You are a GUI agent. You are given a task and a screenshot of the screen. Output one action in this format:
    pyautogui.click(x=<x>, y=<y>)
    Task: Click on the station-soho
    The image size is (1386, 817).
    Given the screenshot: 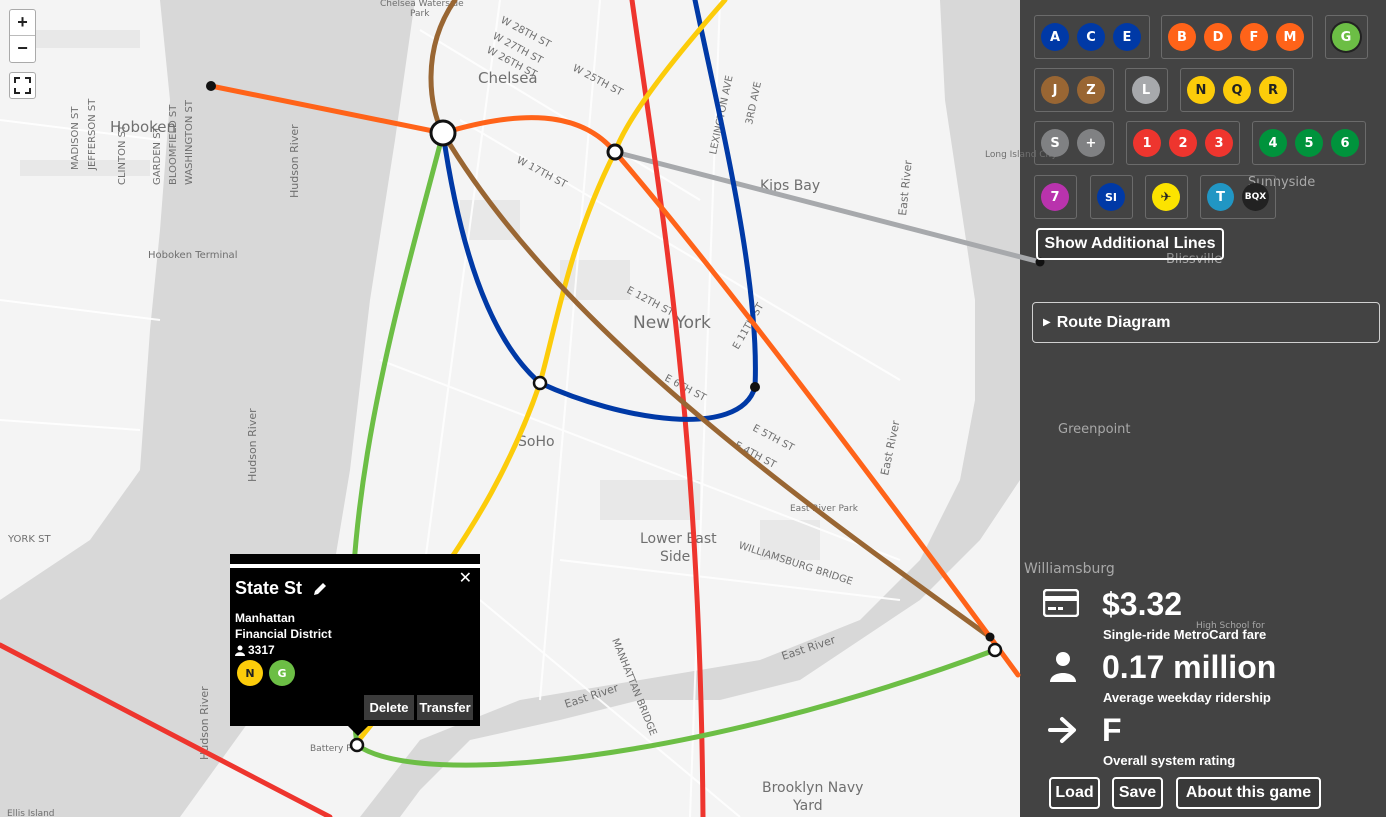 What is the action you would take?
    pyautogui.click(x=540, y=383)
    